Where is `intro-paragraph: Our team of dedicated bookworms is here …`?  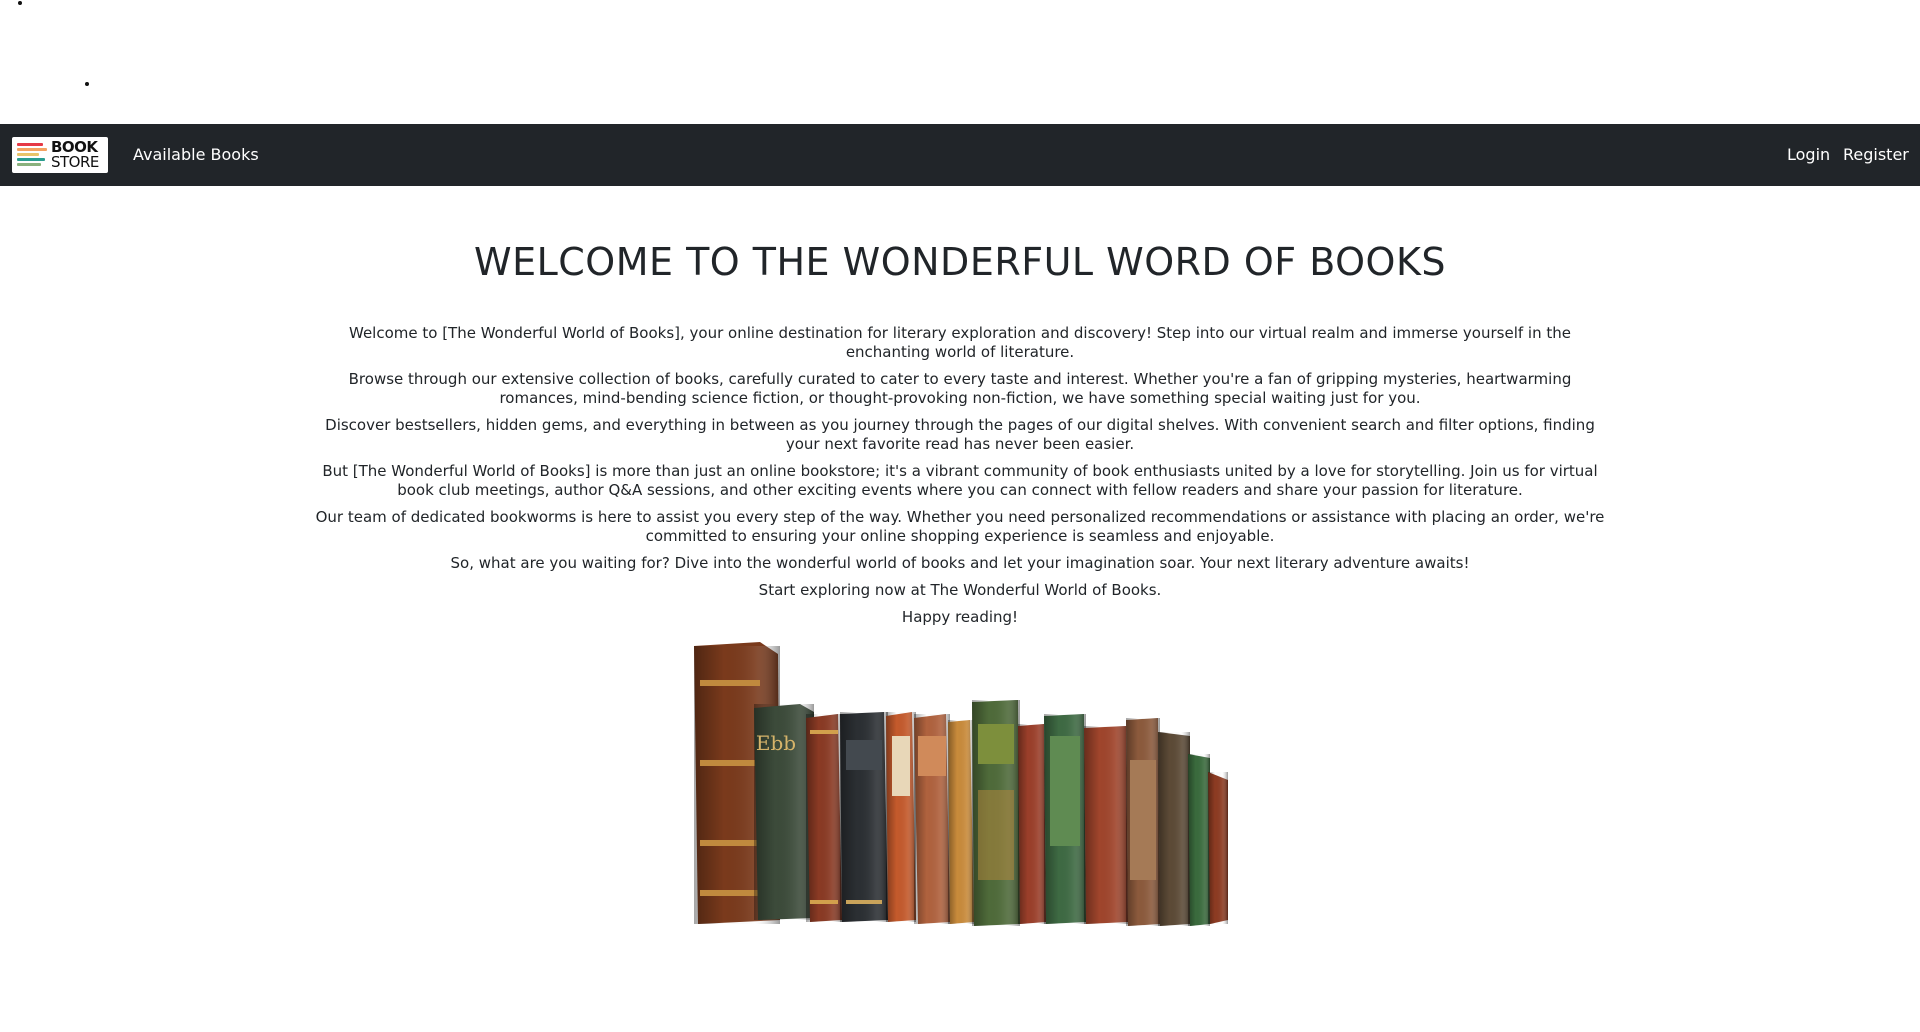 intro-paragraph: Our team of dedicated bookworms is here … is located at coordinates (960, 526).